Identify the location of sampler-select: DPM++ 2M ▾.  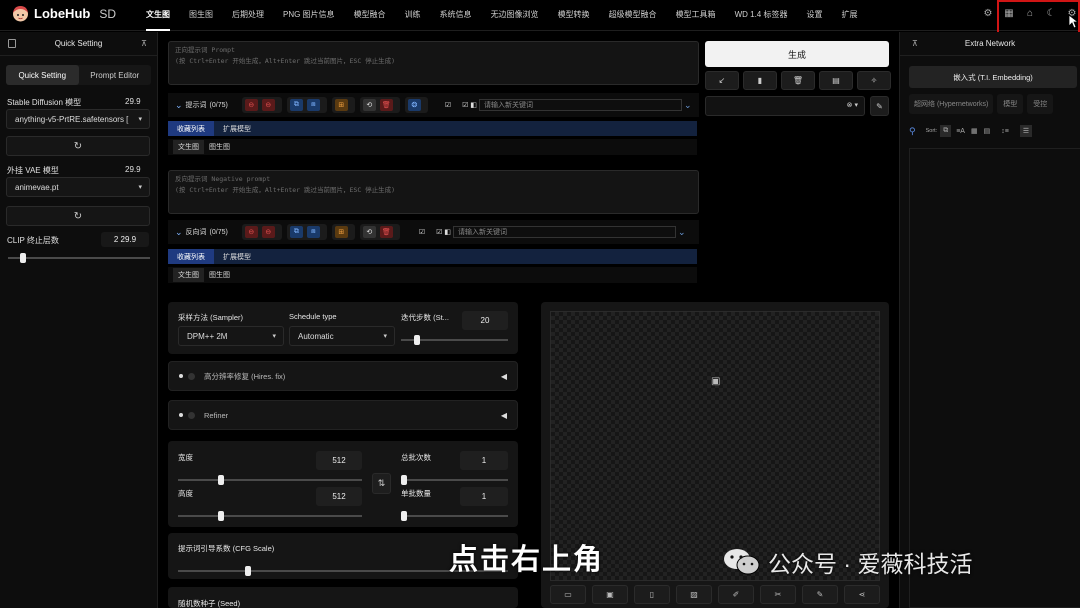
(231, 336).